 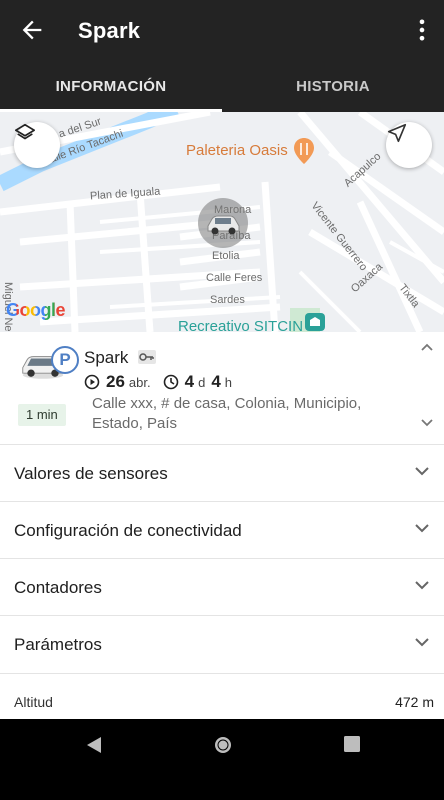 I want to click on section-label: Contadores, so click(x=58, y=587).